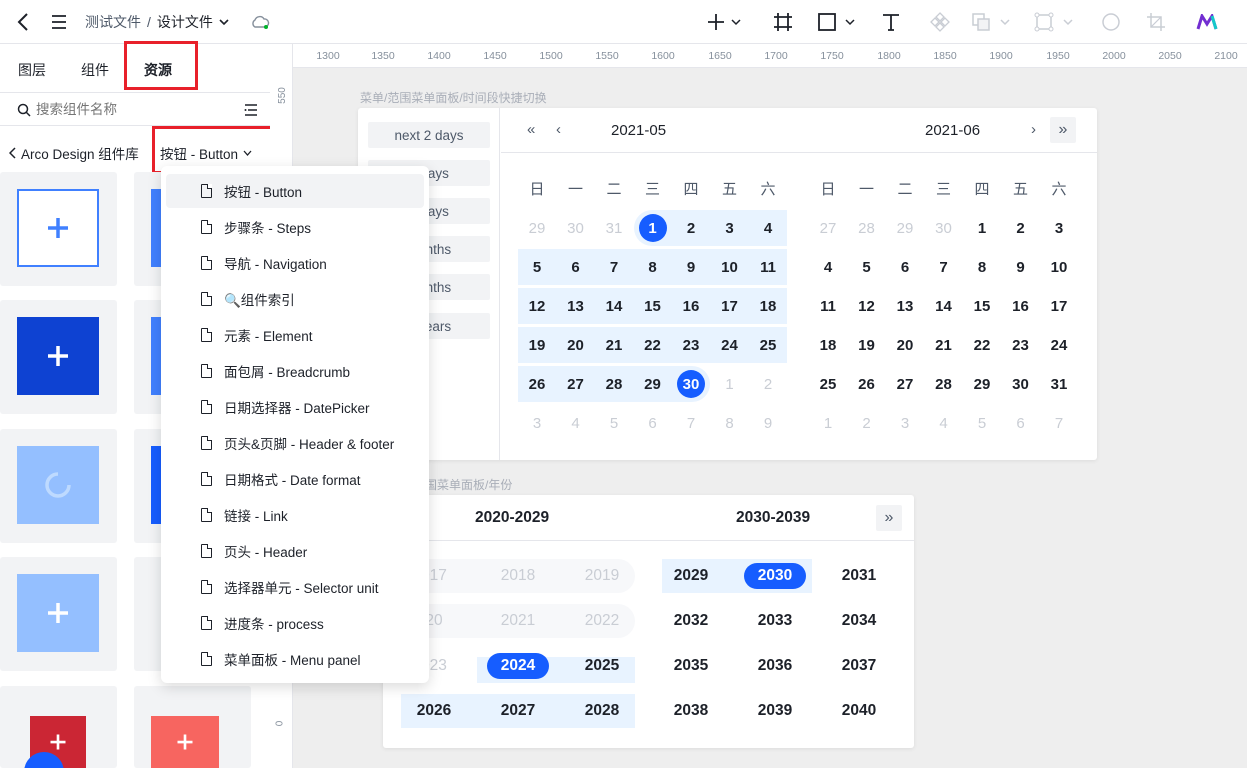 The image size is (1247, 768). Describe the element at coordinates (113, 22) in the screenshot. I see `breadcrumb-parent: 测试文件` at that location.